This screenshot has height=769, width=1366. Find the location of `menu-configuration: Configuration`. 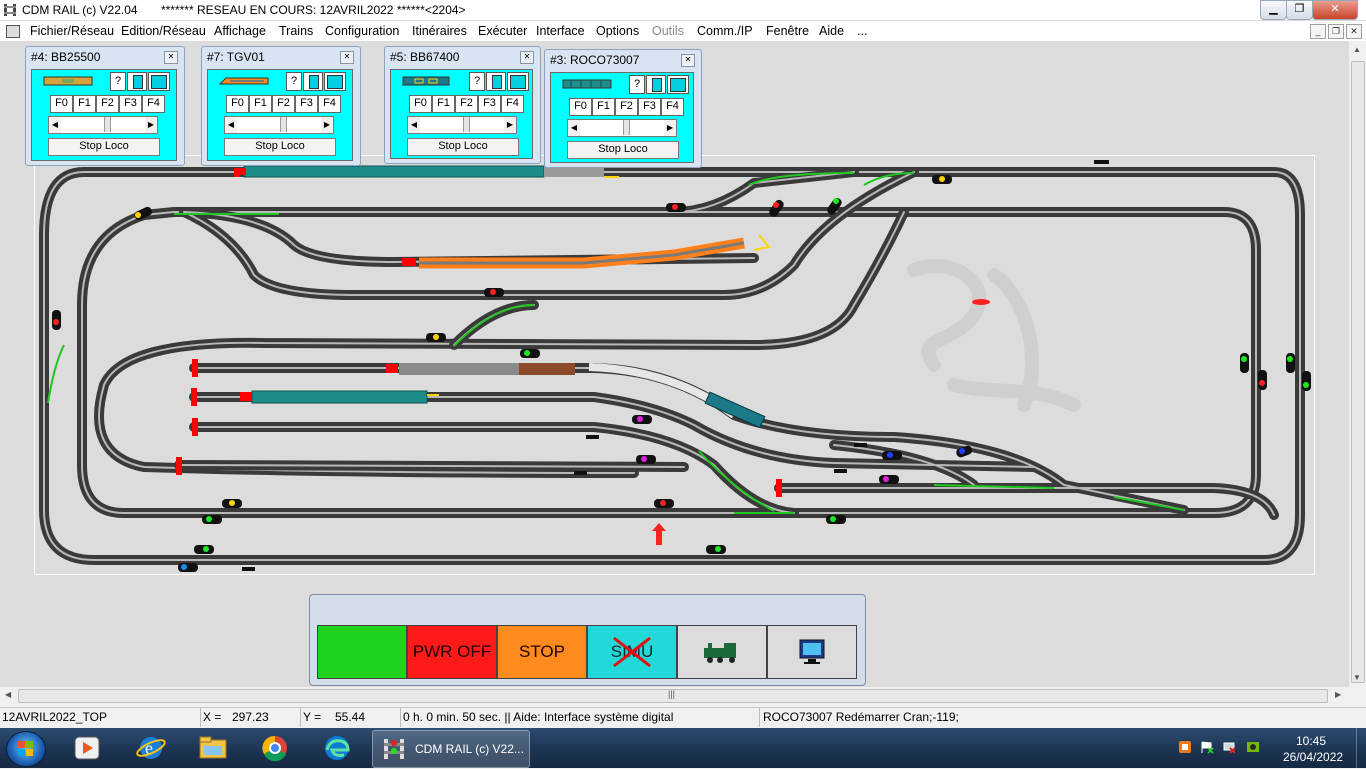

menu-configuration: Configuration is located at coordinates (362, 31).